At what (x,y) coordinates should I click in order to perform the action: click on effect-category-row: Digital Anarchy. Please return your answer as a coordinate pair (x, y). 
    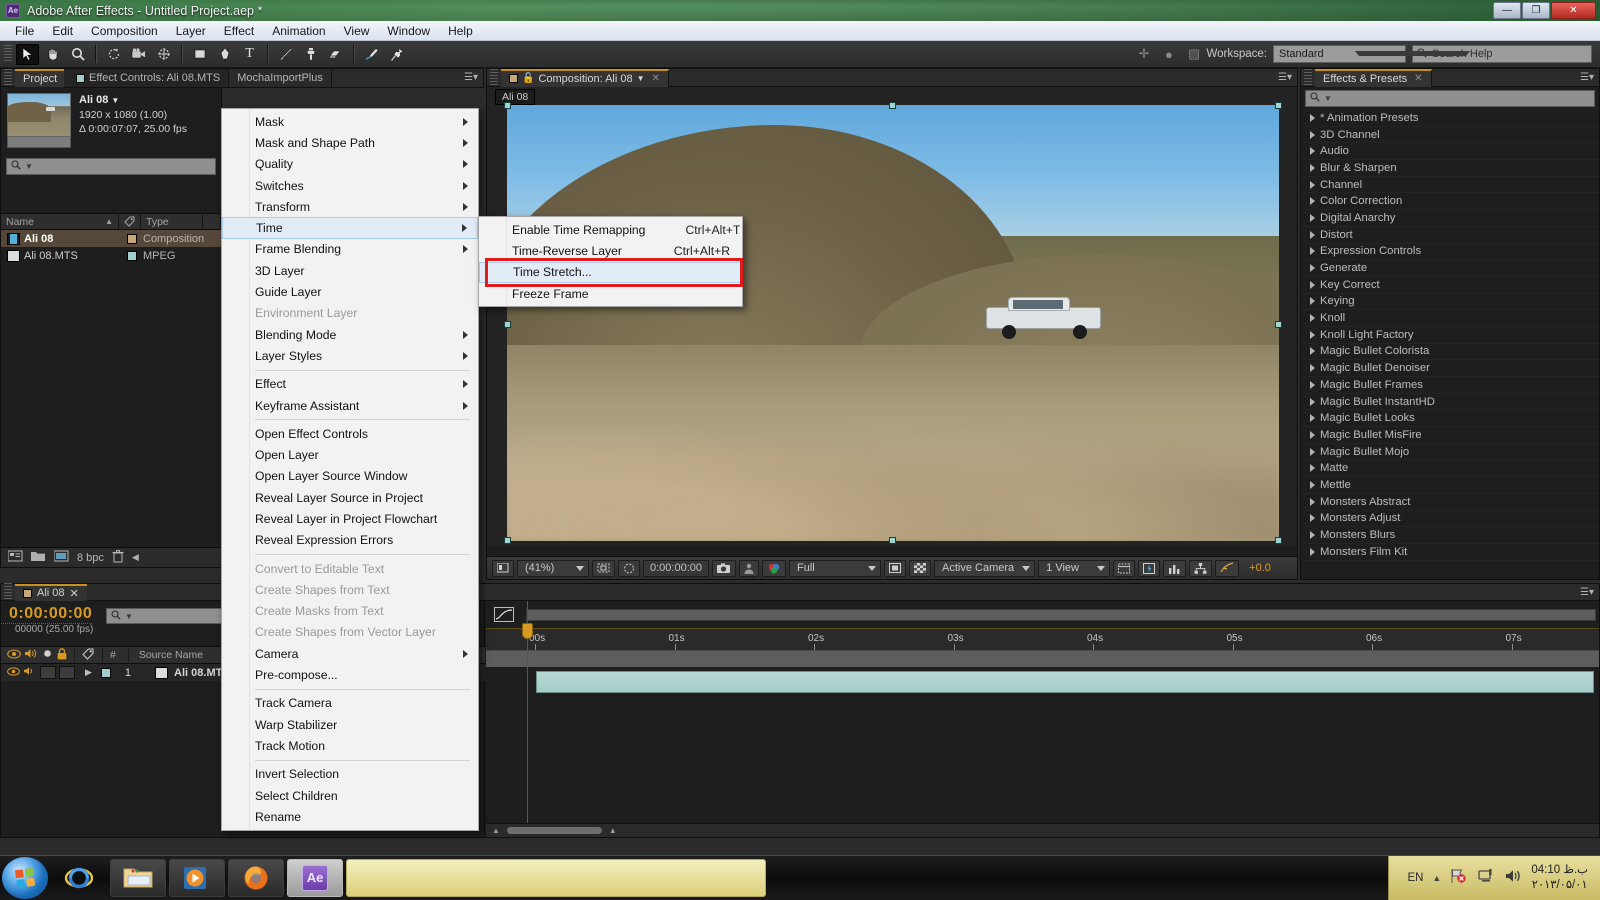
    Looking at the image, I should click on (1450, 218).